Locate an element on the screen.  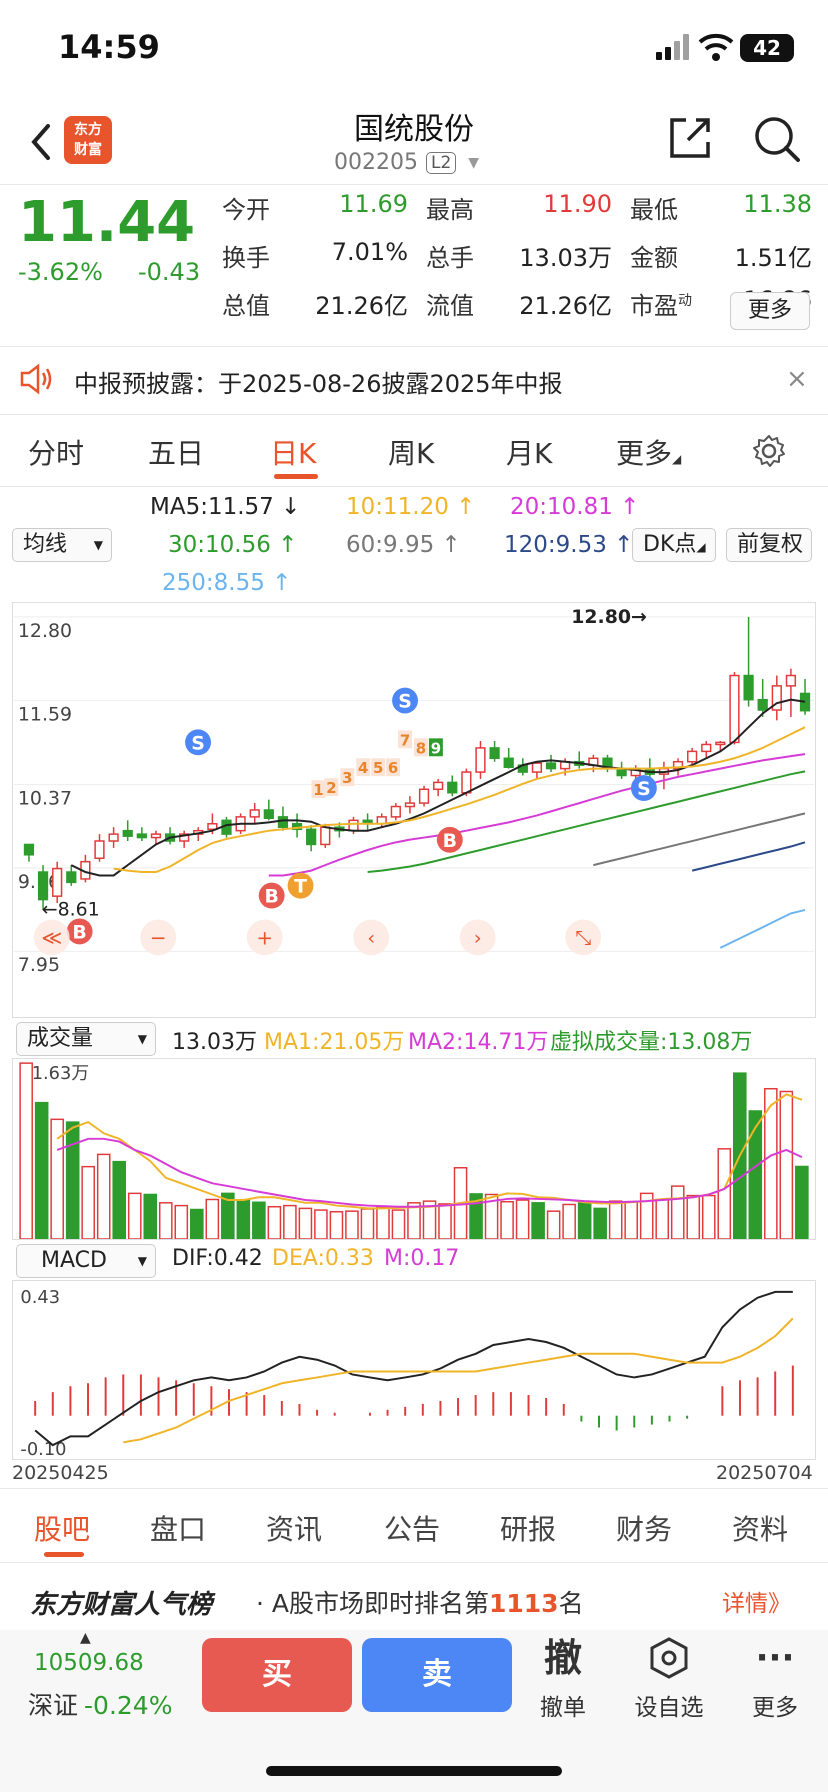
macd-dif-line is located at coordinates (413, 1368).